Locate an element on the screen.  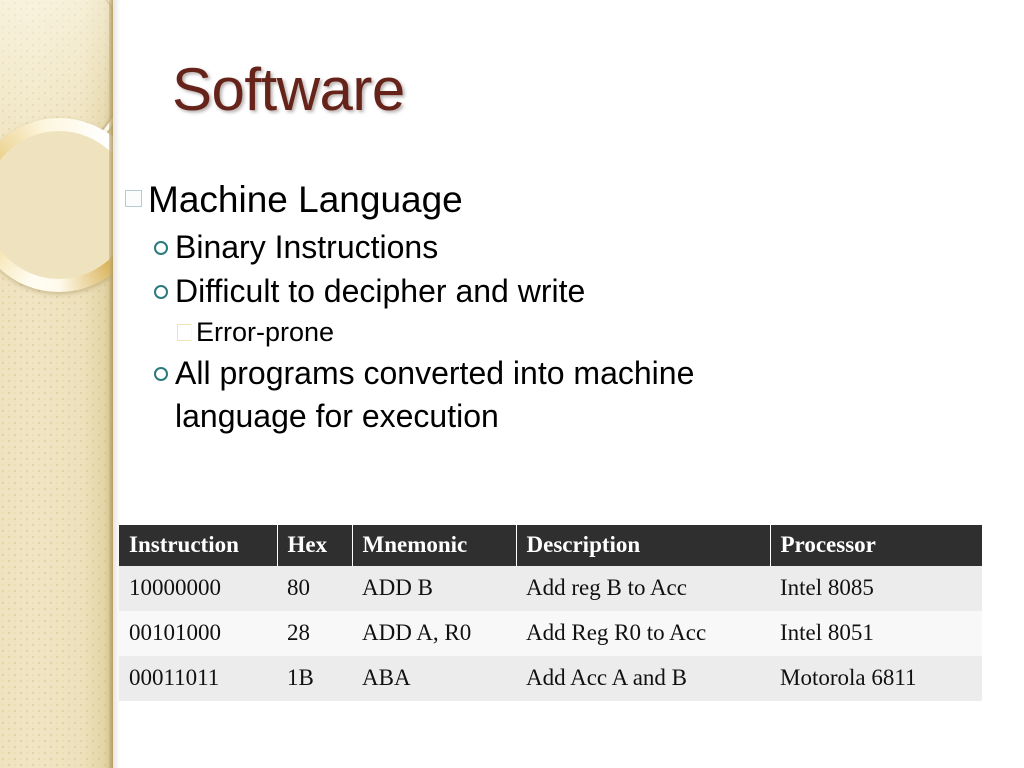
cell-hex: 1B is located at coordinates (314, 678).